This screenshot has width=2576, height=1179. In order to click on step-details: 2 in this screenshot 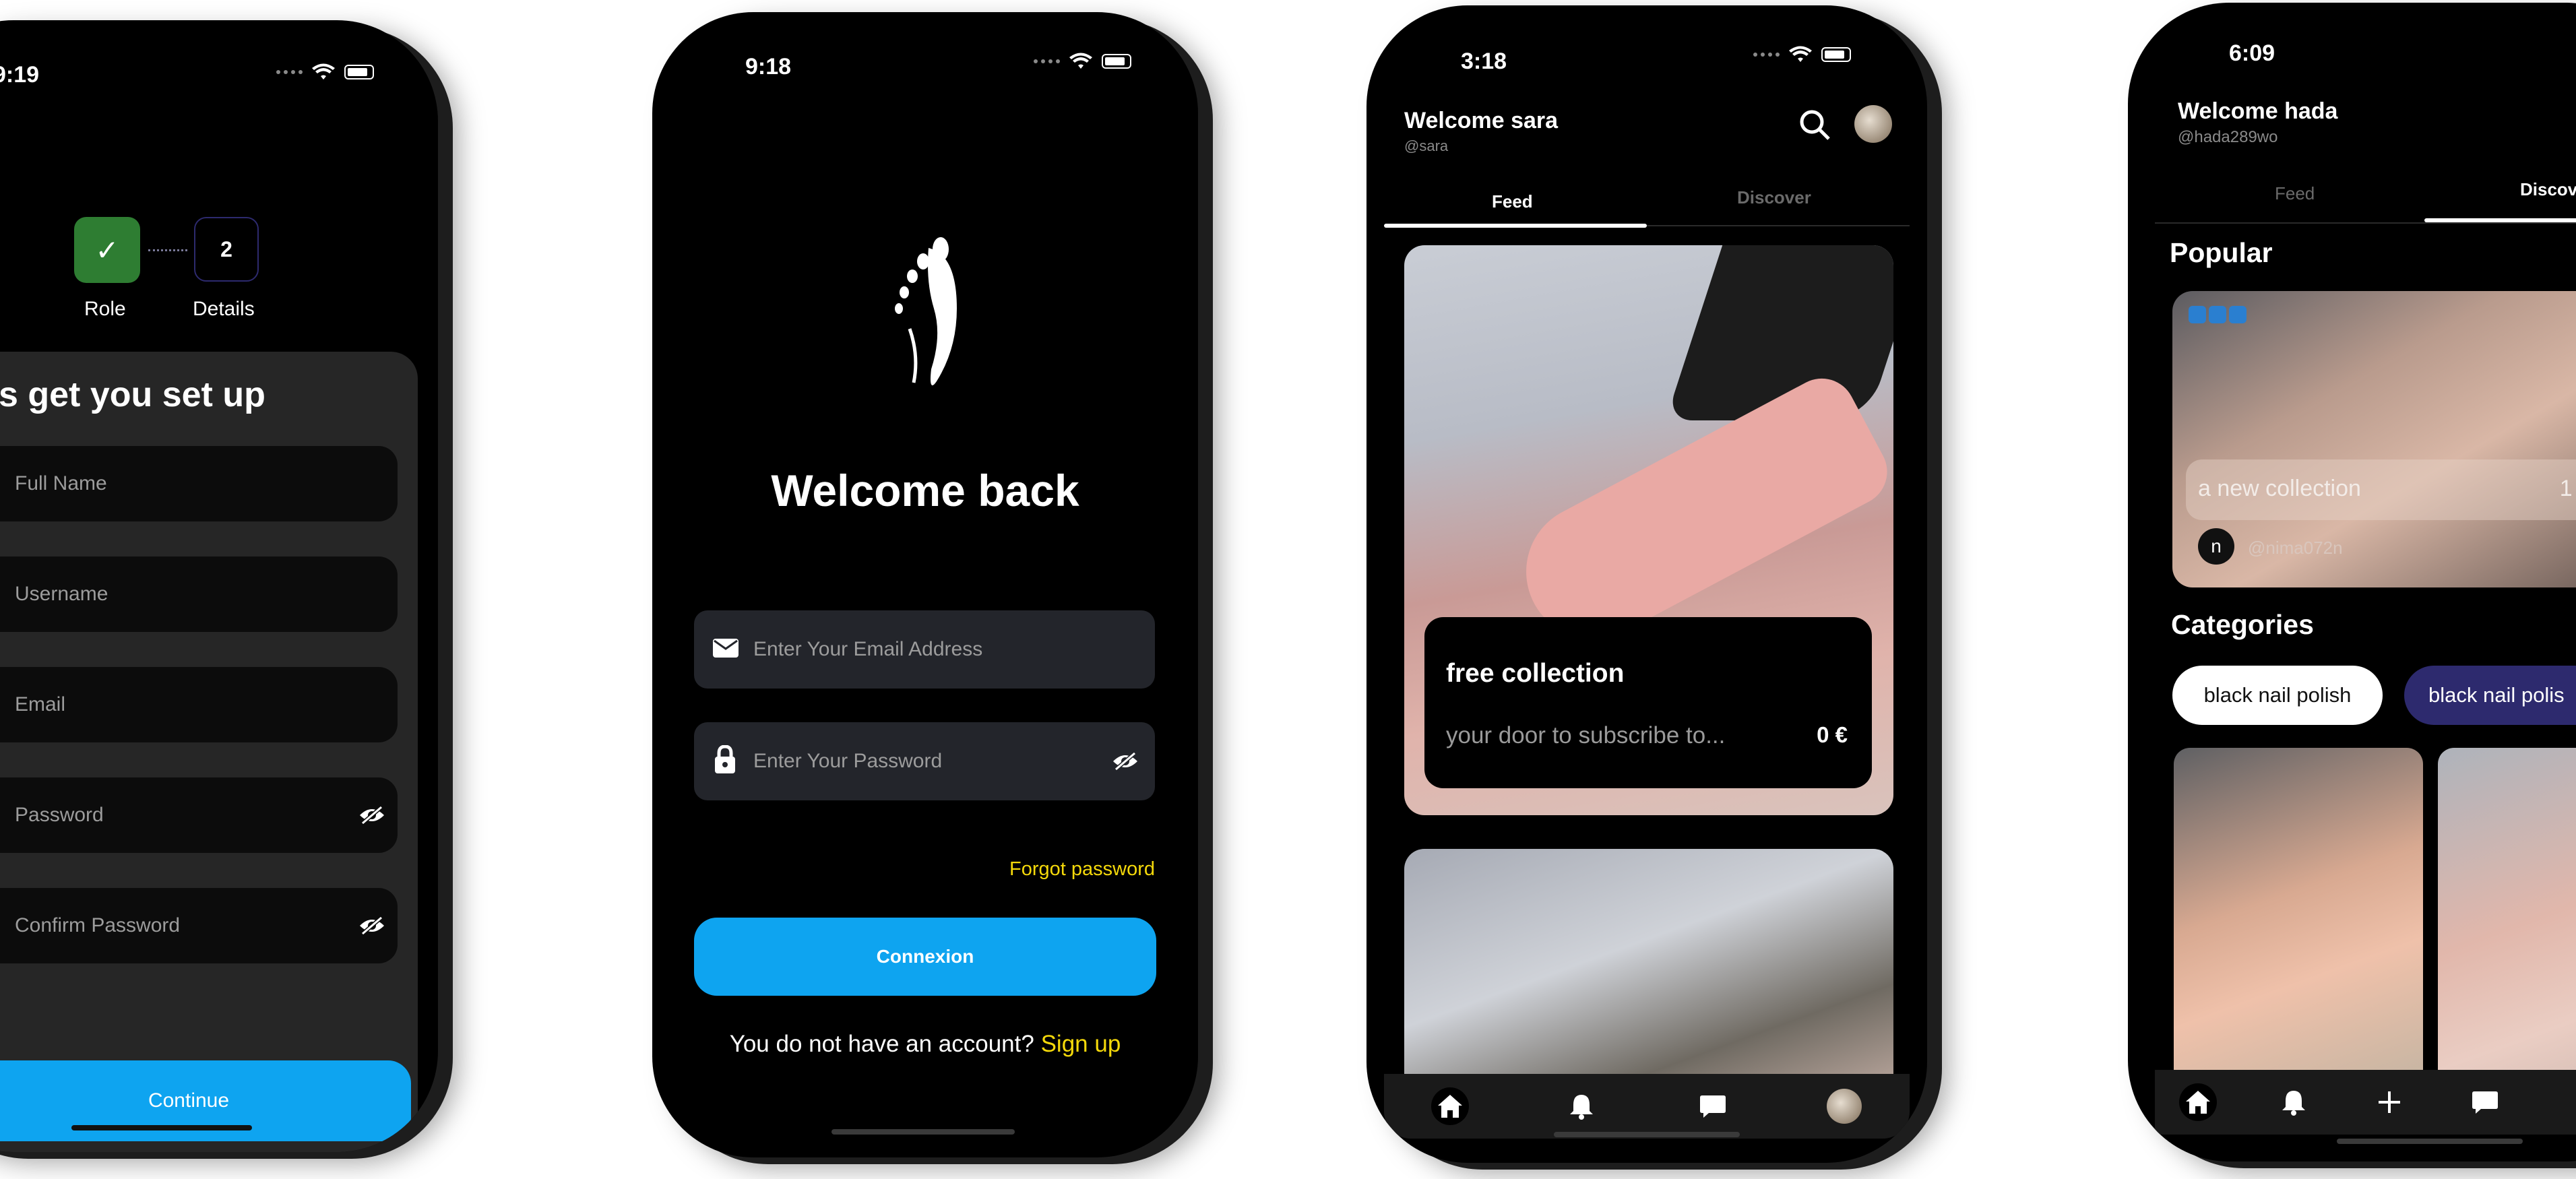, I will do `click(226, 249)`.